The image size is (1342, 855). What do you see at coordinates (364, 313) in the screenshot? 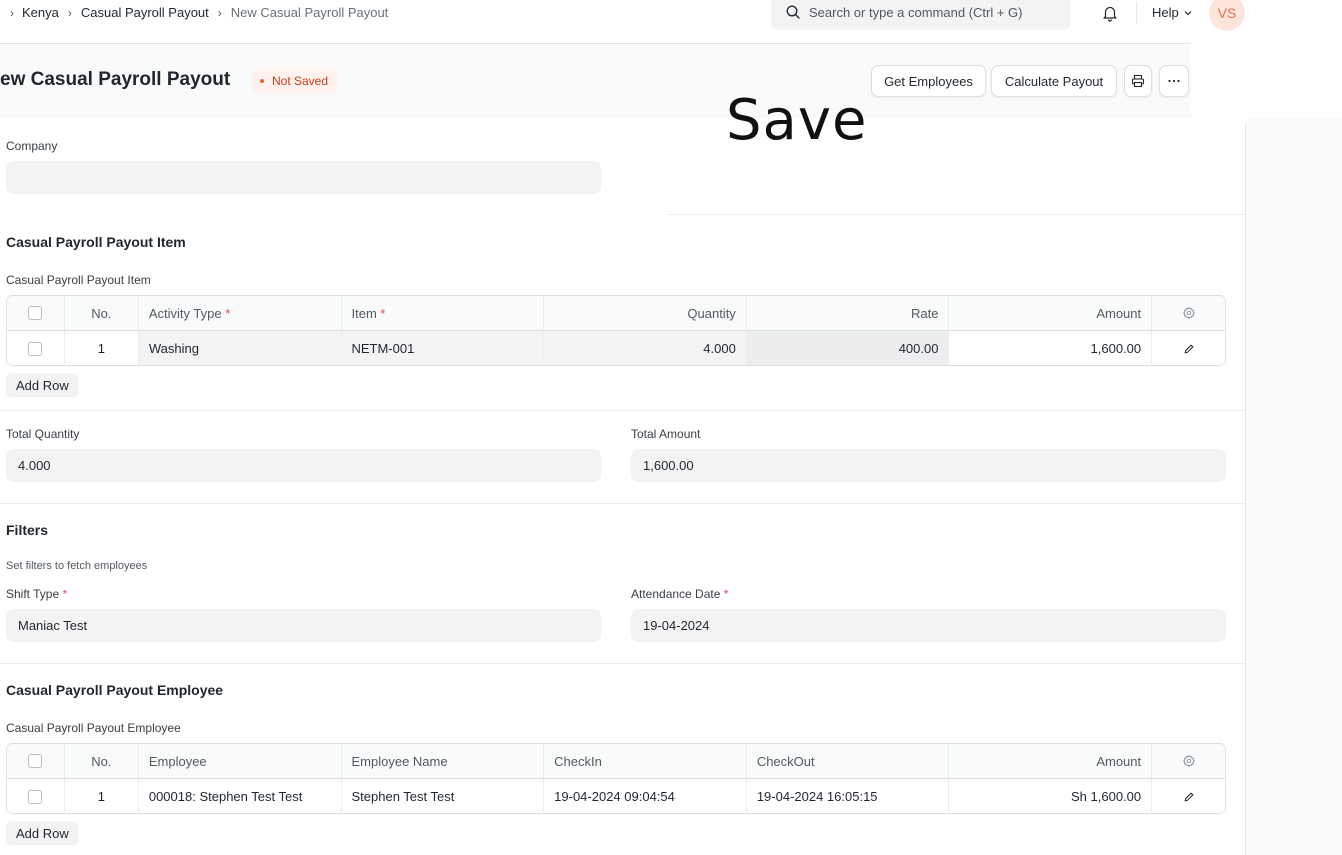
I see `header-item-text: Item` at bounding box center [364, 313].